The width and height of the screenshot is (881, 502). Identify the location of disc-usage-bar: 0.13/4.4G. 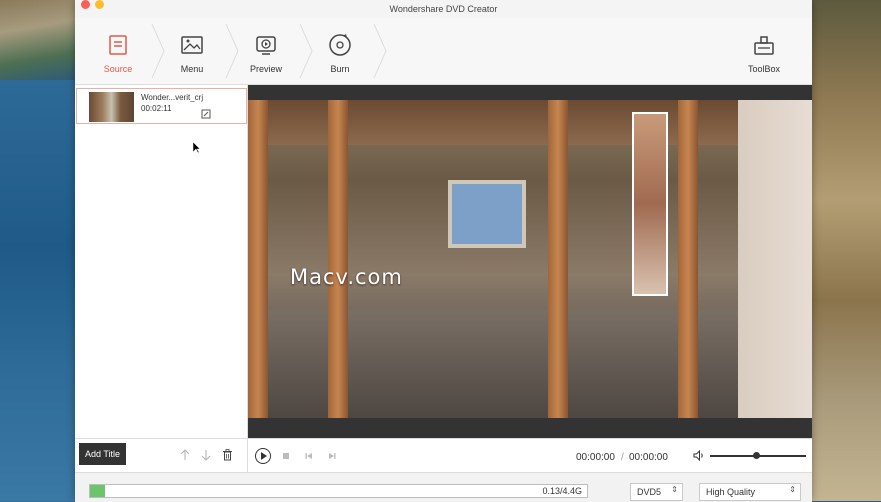
(338, 491).